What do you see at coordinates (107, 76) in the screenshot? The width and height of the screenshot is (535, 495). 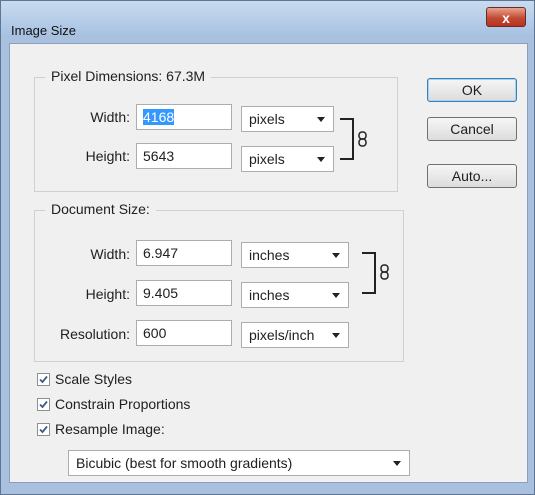 I see `pixel-dimensions-label: Pixel Dimensions:` at bounding box center [107, 76].